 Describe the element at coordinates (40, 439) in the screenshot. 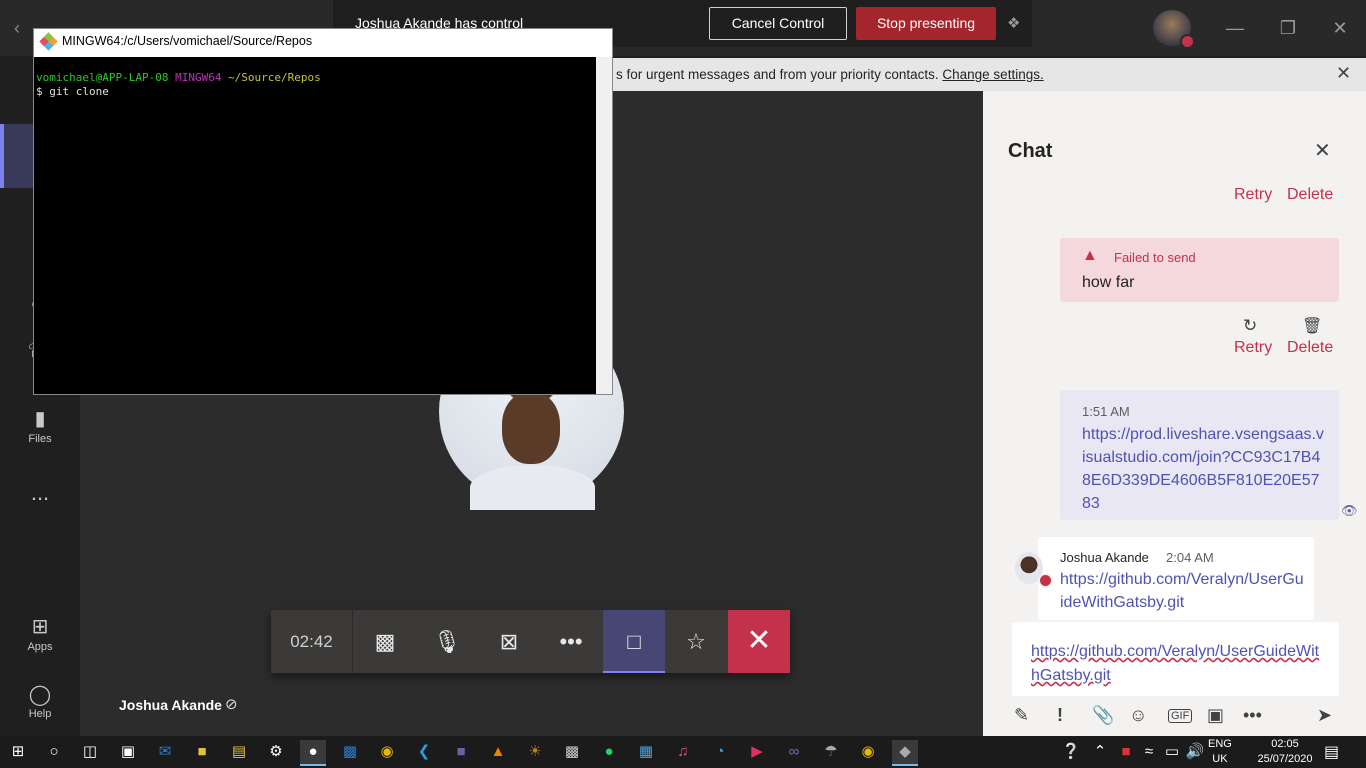

I see `rail-item-files: Files` at that location.